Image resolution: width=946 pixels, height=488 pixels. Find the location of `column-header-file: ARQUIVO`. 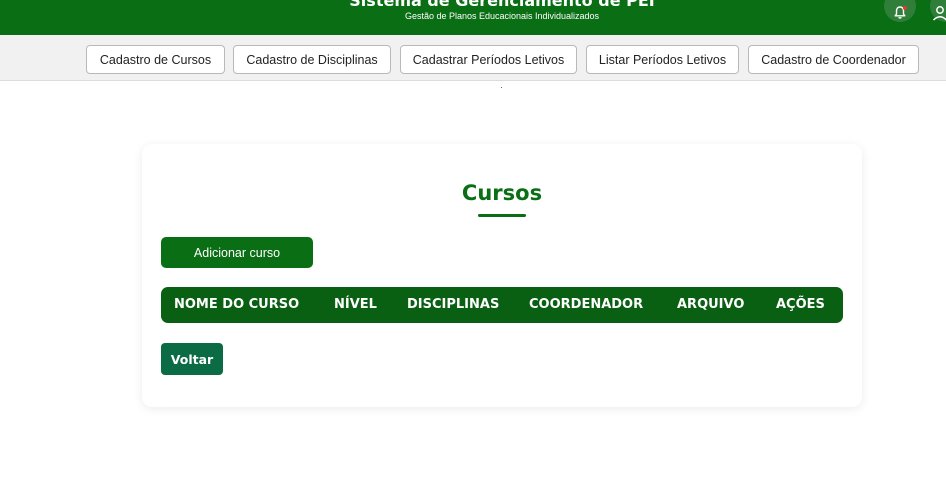

column-header-file: ARQUIVO is located at coordinates (710, 305).